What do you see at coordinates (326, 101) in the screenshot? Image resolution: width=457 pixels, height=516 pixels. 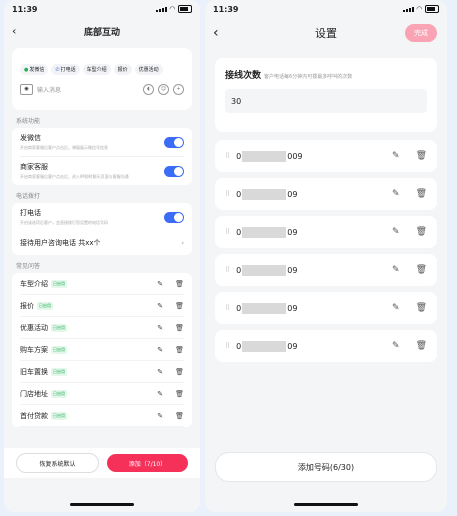 I see `call-count-input: 30` at bounding box center [326, 101].